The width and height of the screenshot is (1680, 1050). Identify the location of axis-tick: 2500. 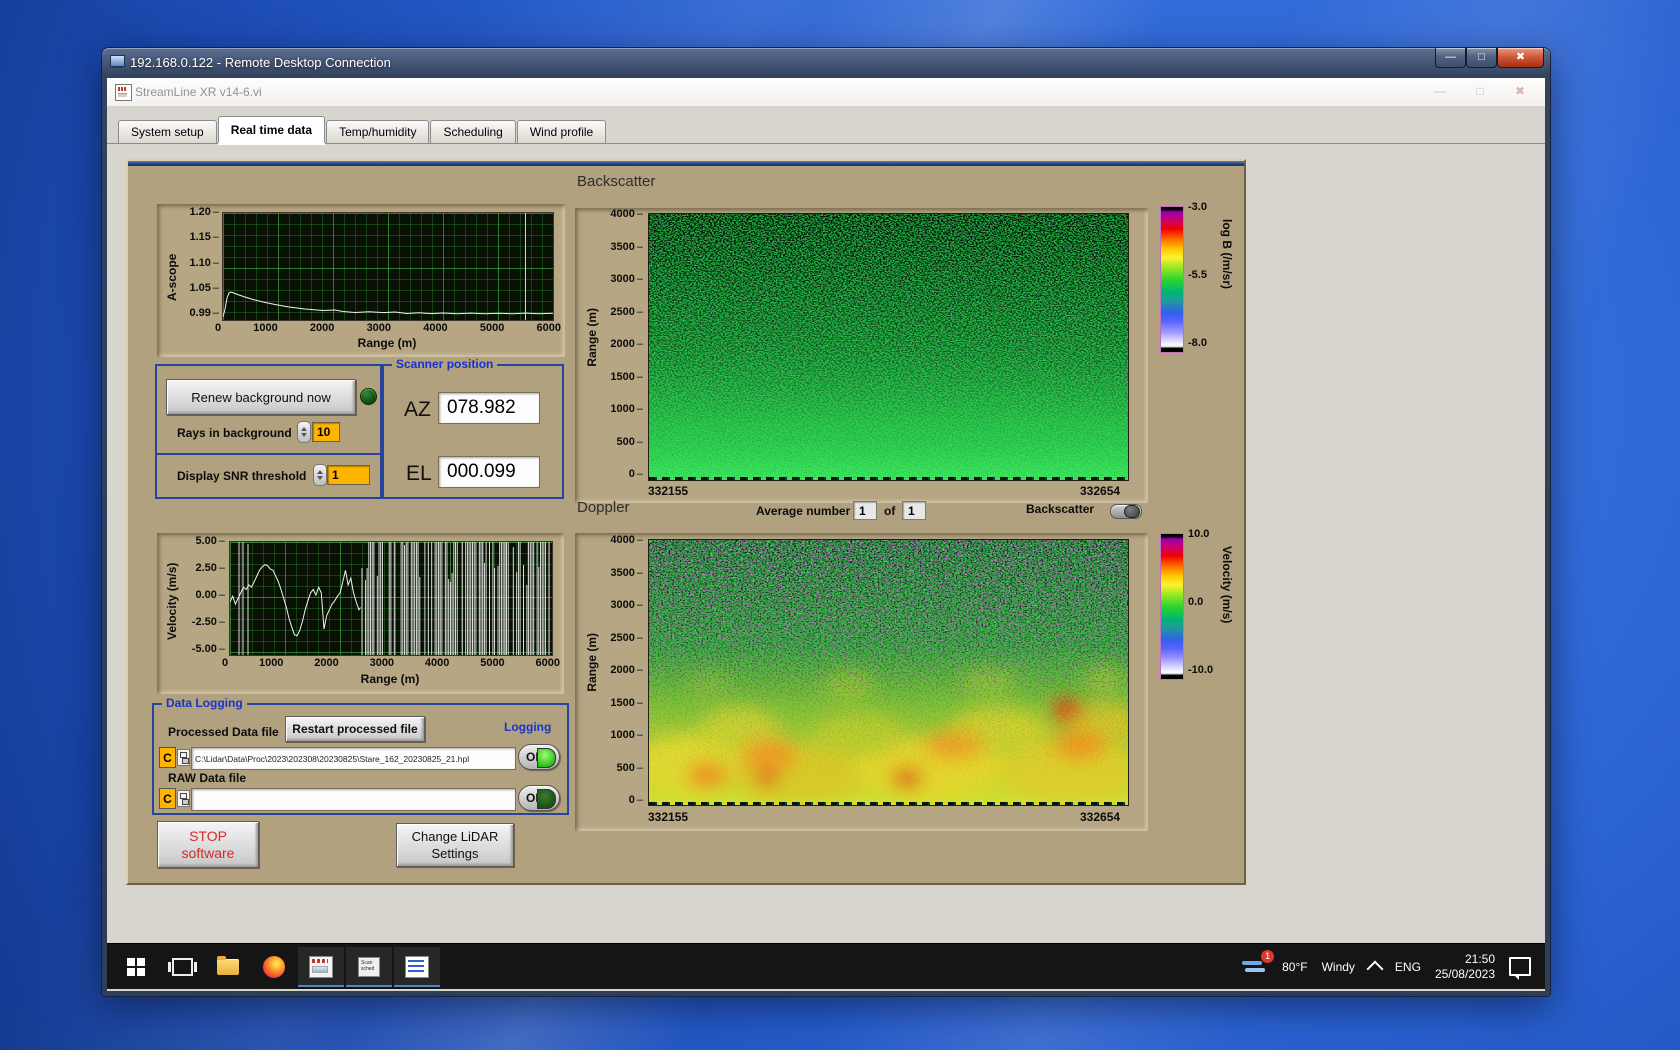
(626, 638).